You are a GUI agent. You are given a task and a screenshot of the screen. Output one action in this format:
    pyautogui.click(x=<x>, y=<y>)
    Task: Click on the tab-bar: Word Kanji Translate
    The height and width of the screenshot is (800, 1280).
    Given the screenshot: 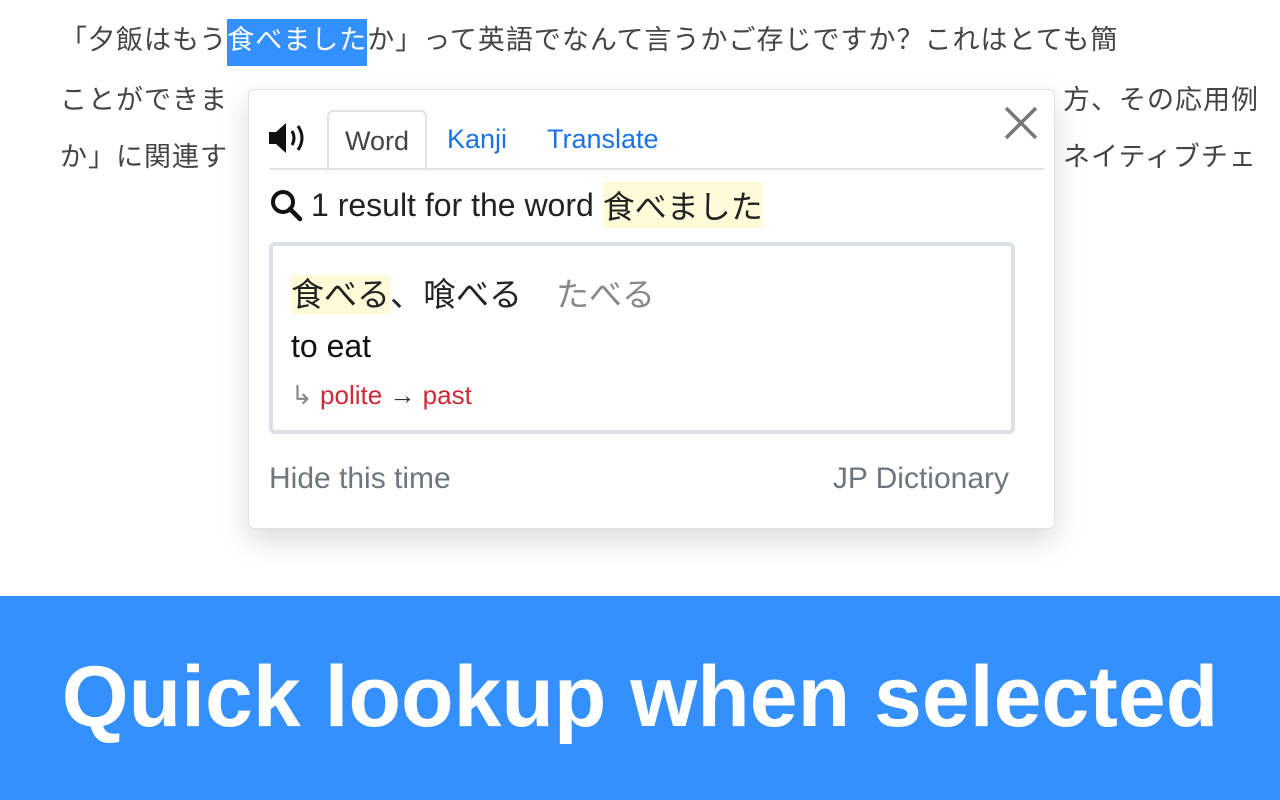 What is the action you would take?
    pyautogui.click(x=656, y=141)
    